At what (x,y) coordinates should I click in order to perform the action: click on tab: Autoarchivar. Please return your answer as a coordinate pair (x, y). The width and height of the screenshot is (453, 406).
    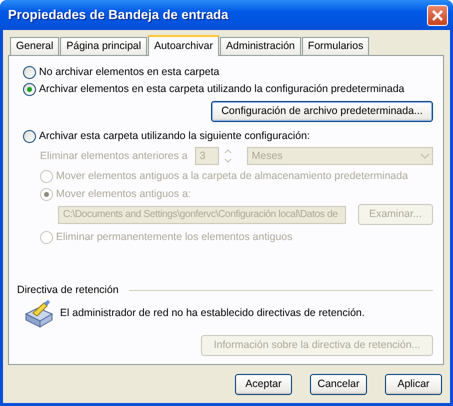
    Looking at the image, I should click on (184, 45).